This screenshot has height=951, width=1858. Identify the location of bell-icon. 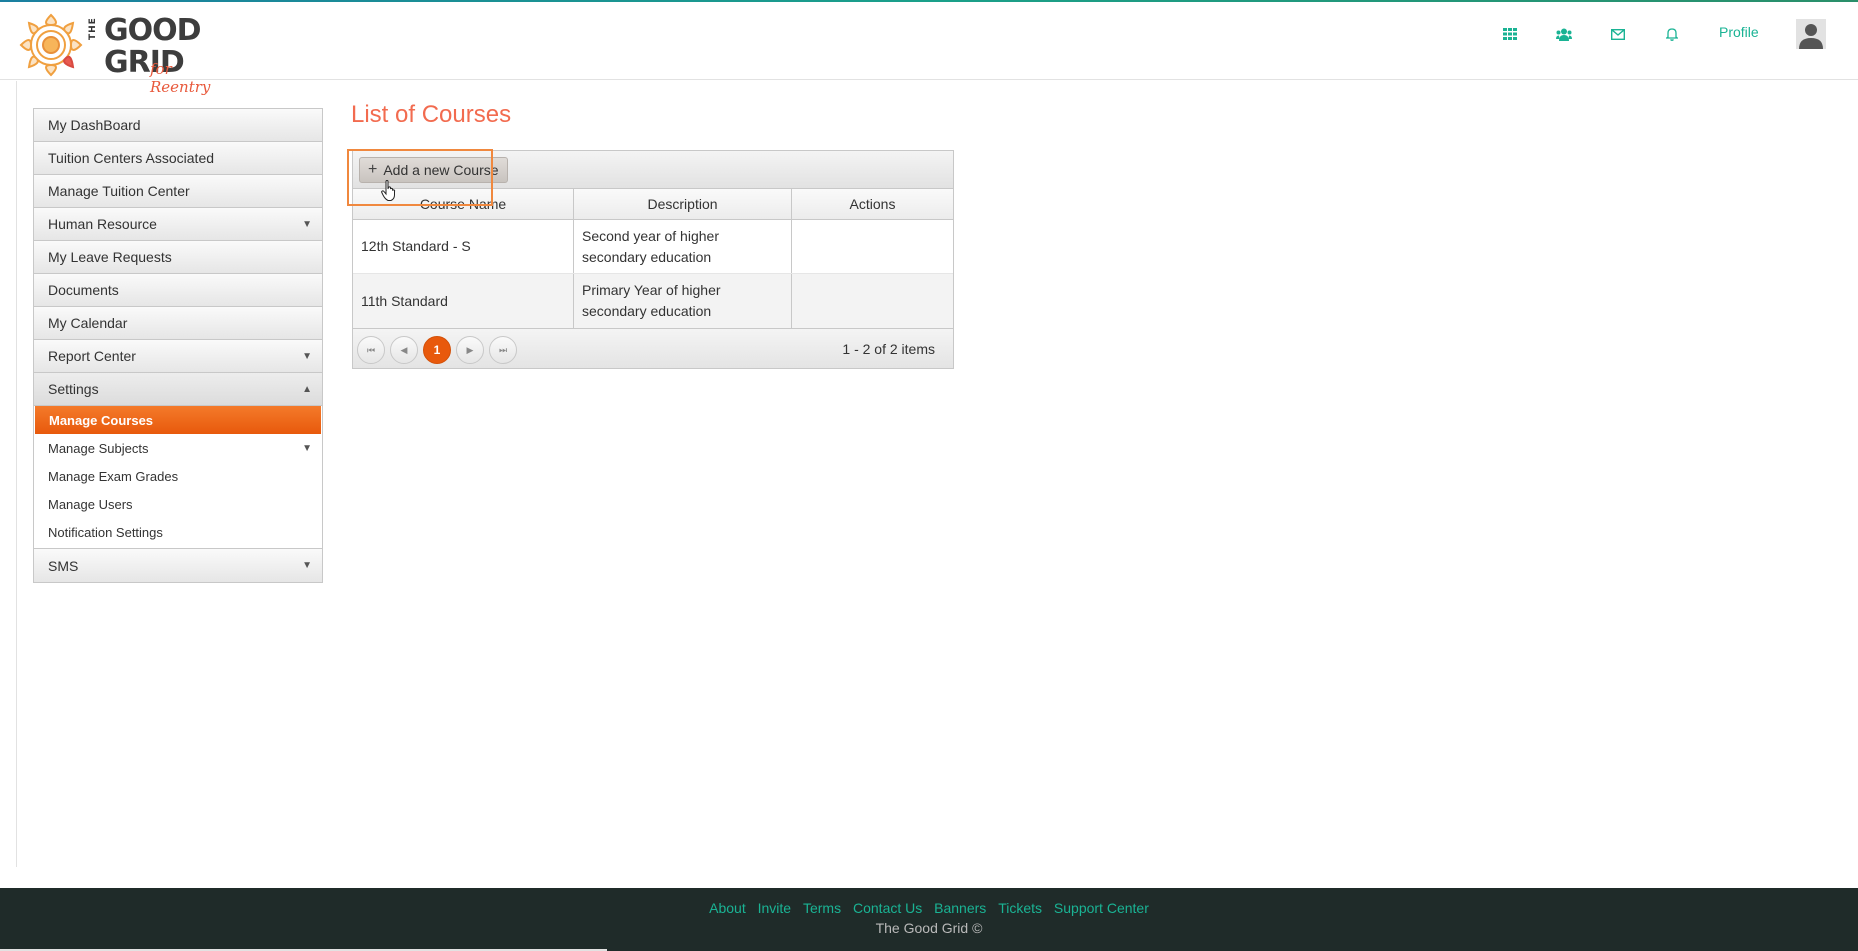
(1672, 34).